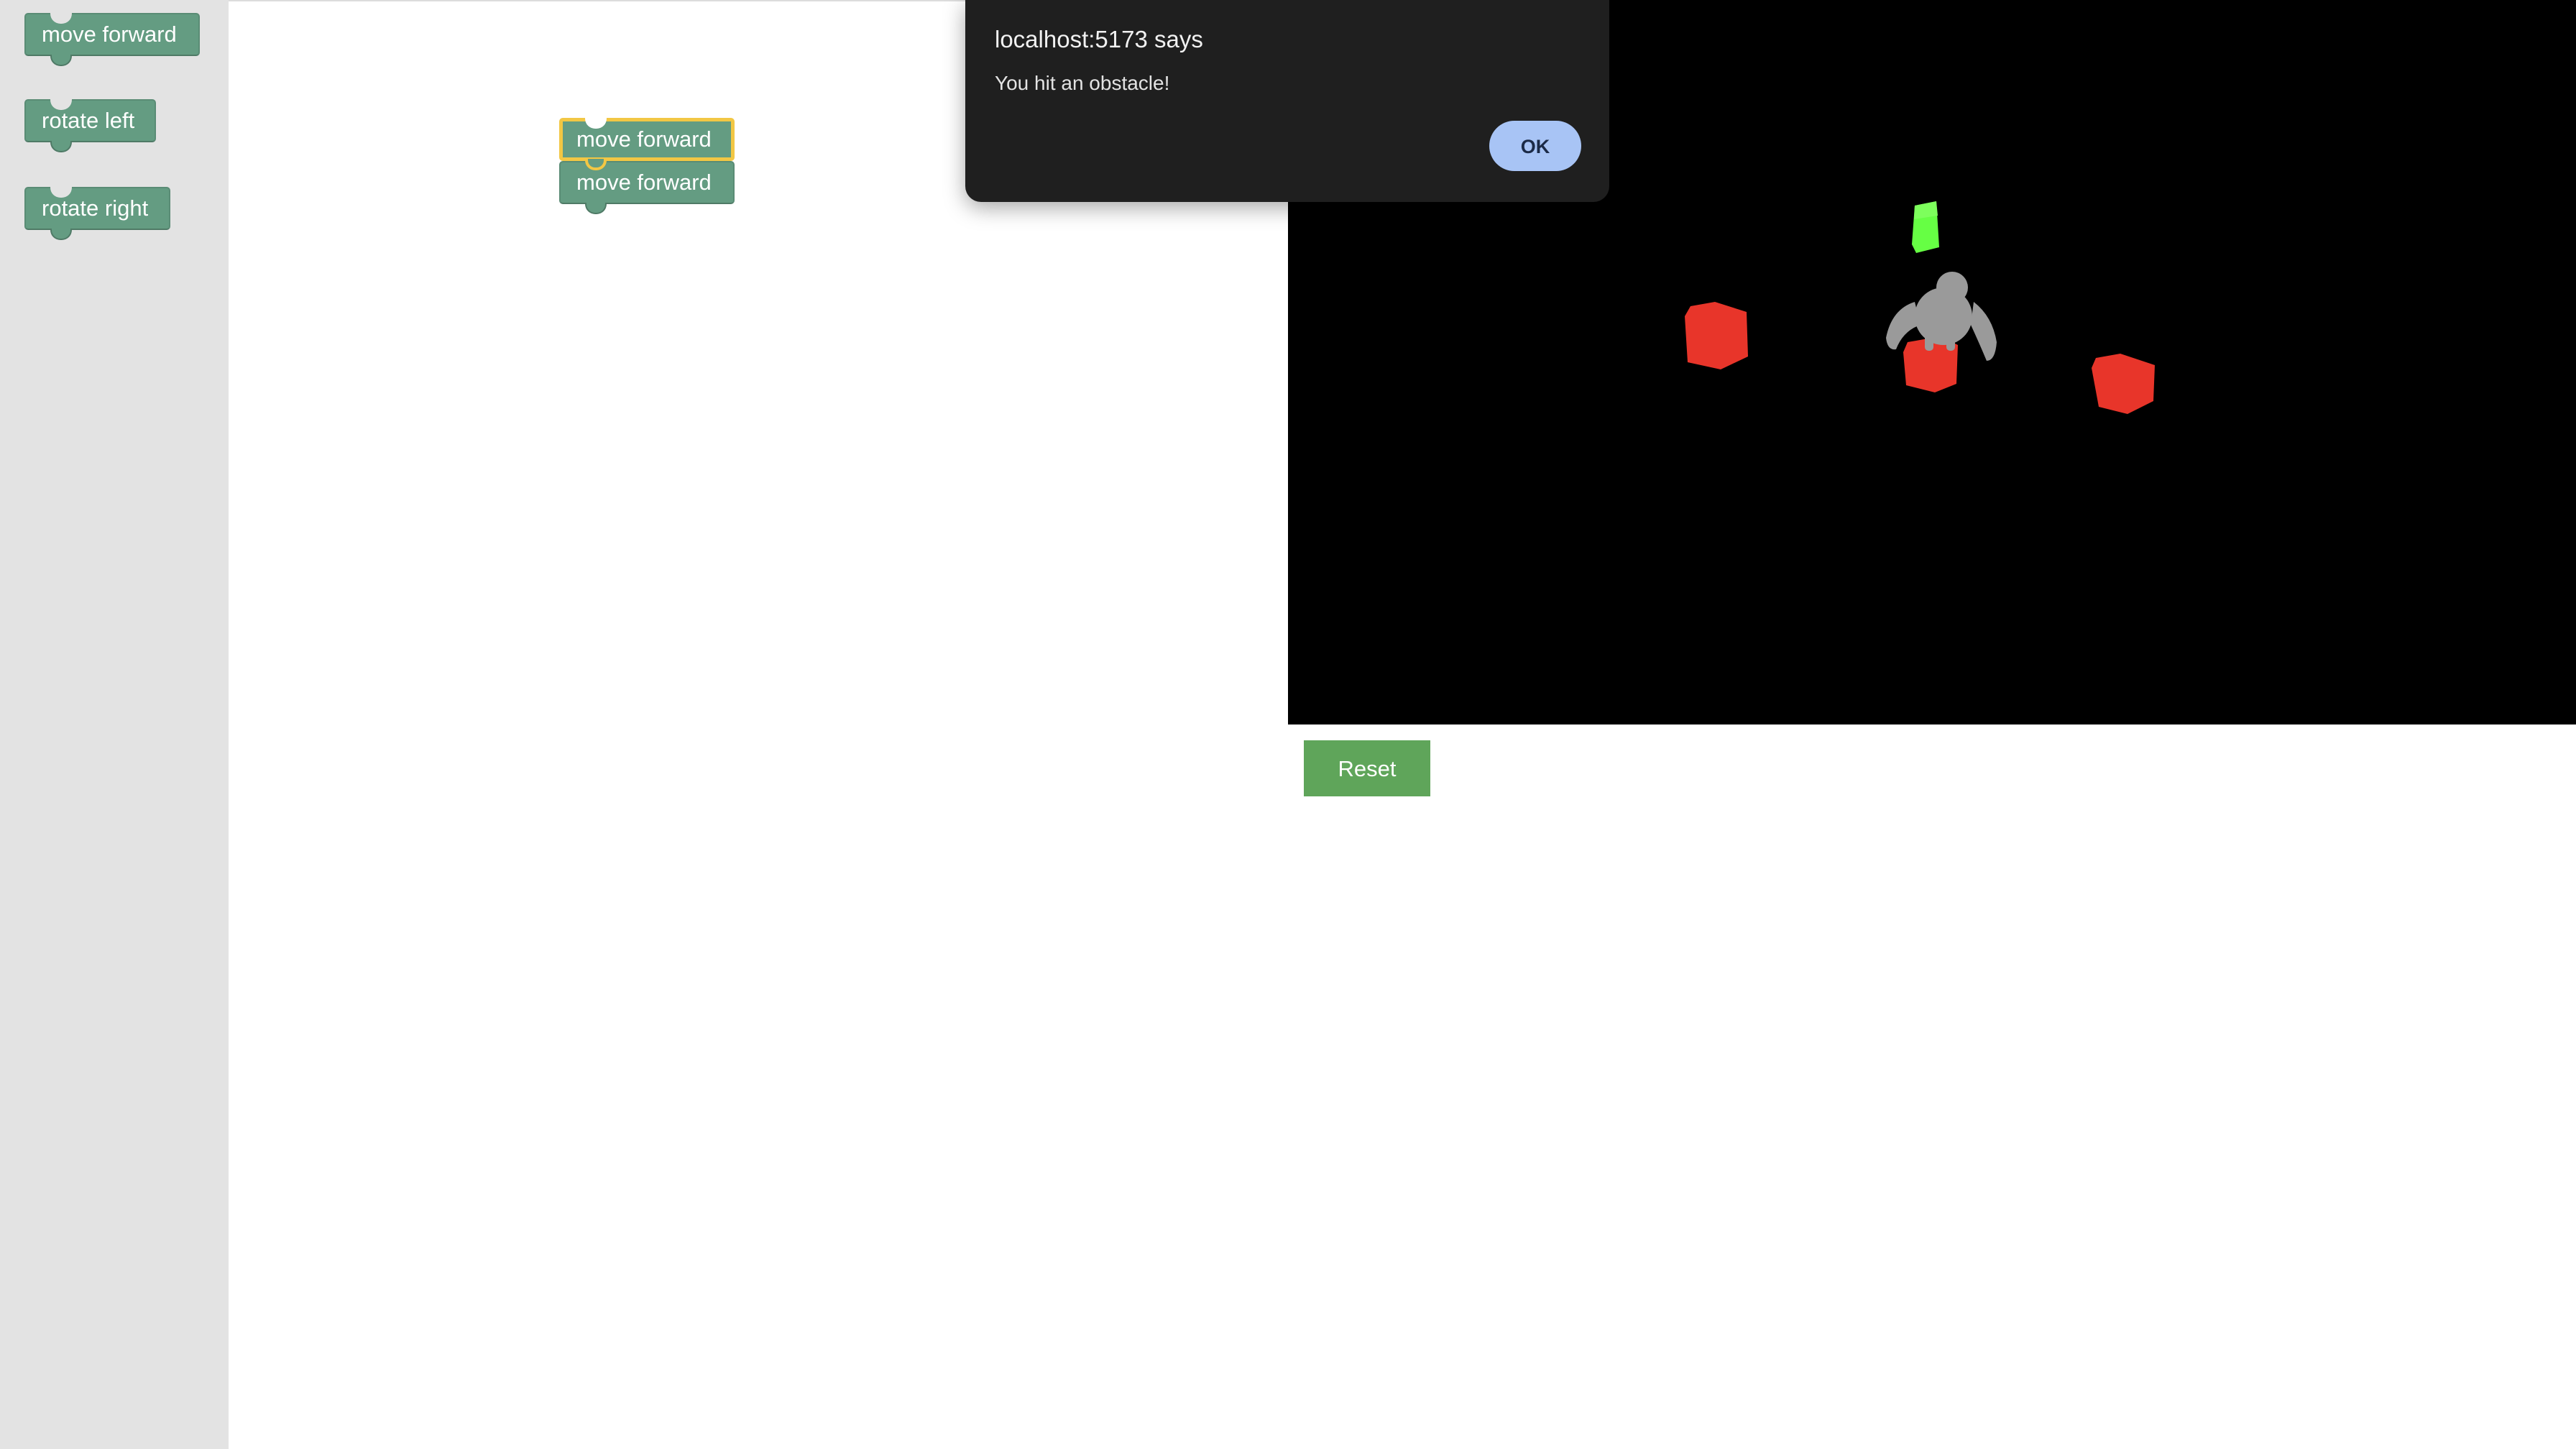 This screenshot has width=2576, height=1449. I want to click on workspace-block-move-forward: move forward, so click(647, 187).